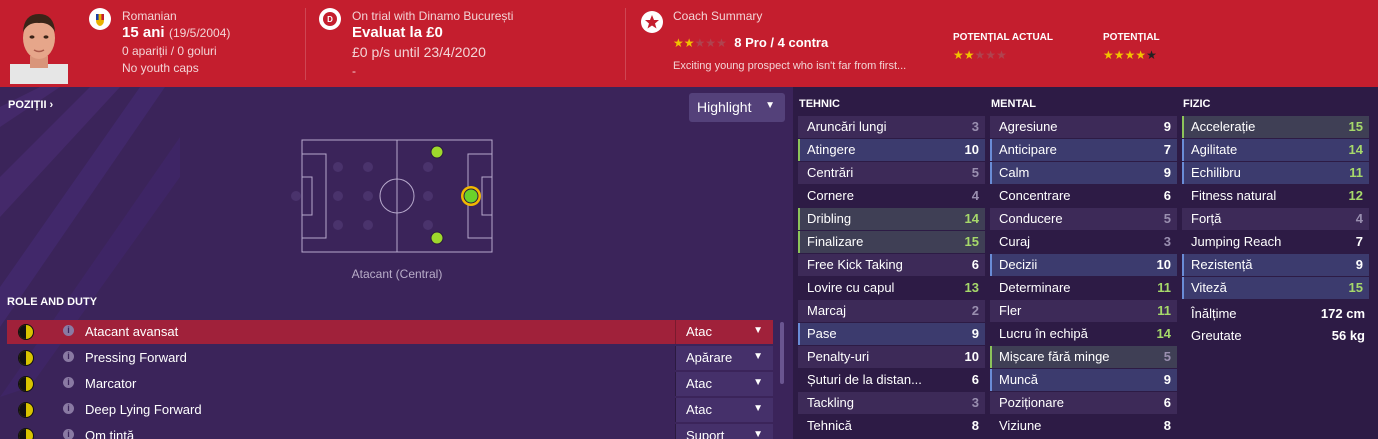 This screenshot has width=1378, height=439. What do you see at coordinates (830, 402) in the screenshot?
I see `attribute-name: Tackling` at bounding box center [830, 402].